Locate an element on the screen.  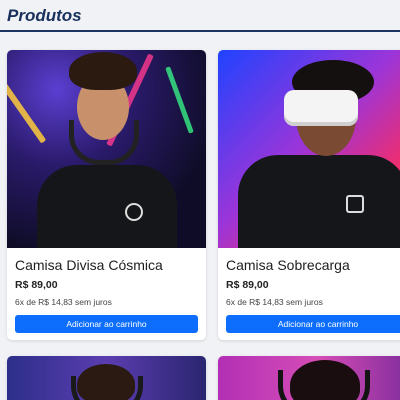
product-name: Camisa Divisa Cósmica is located at coordinates (106, 265).